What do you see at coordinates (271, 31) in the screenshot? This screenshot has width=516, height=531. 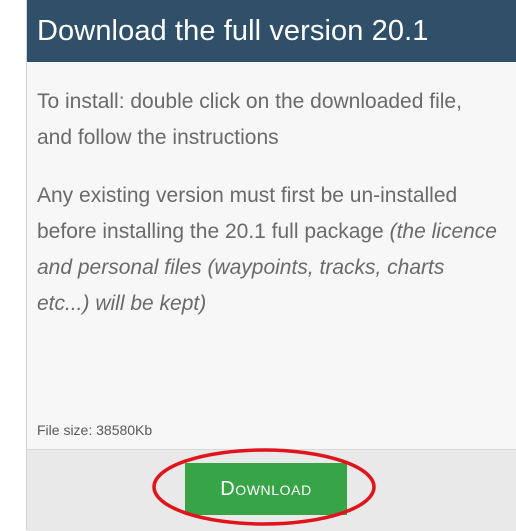 I see `card-title: Download the full version 20.1` at bounding box center [271, 31].